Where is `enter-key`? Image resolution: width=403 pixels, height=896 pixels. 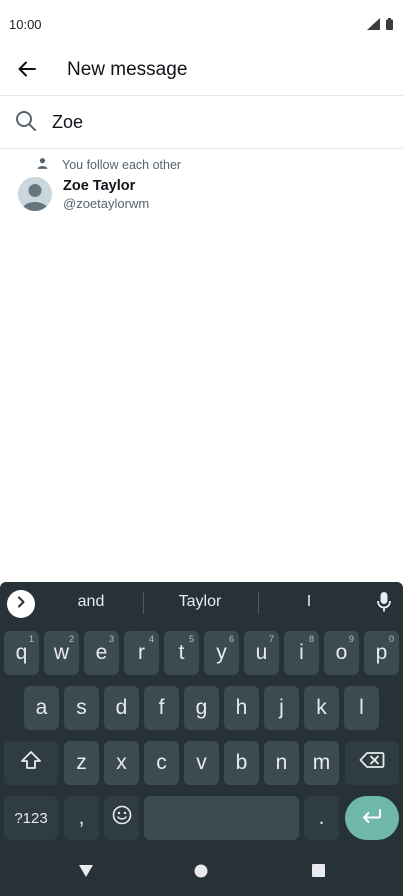
enter-key is located at coordinates (372, 818).